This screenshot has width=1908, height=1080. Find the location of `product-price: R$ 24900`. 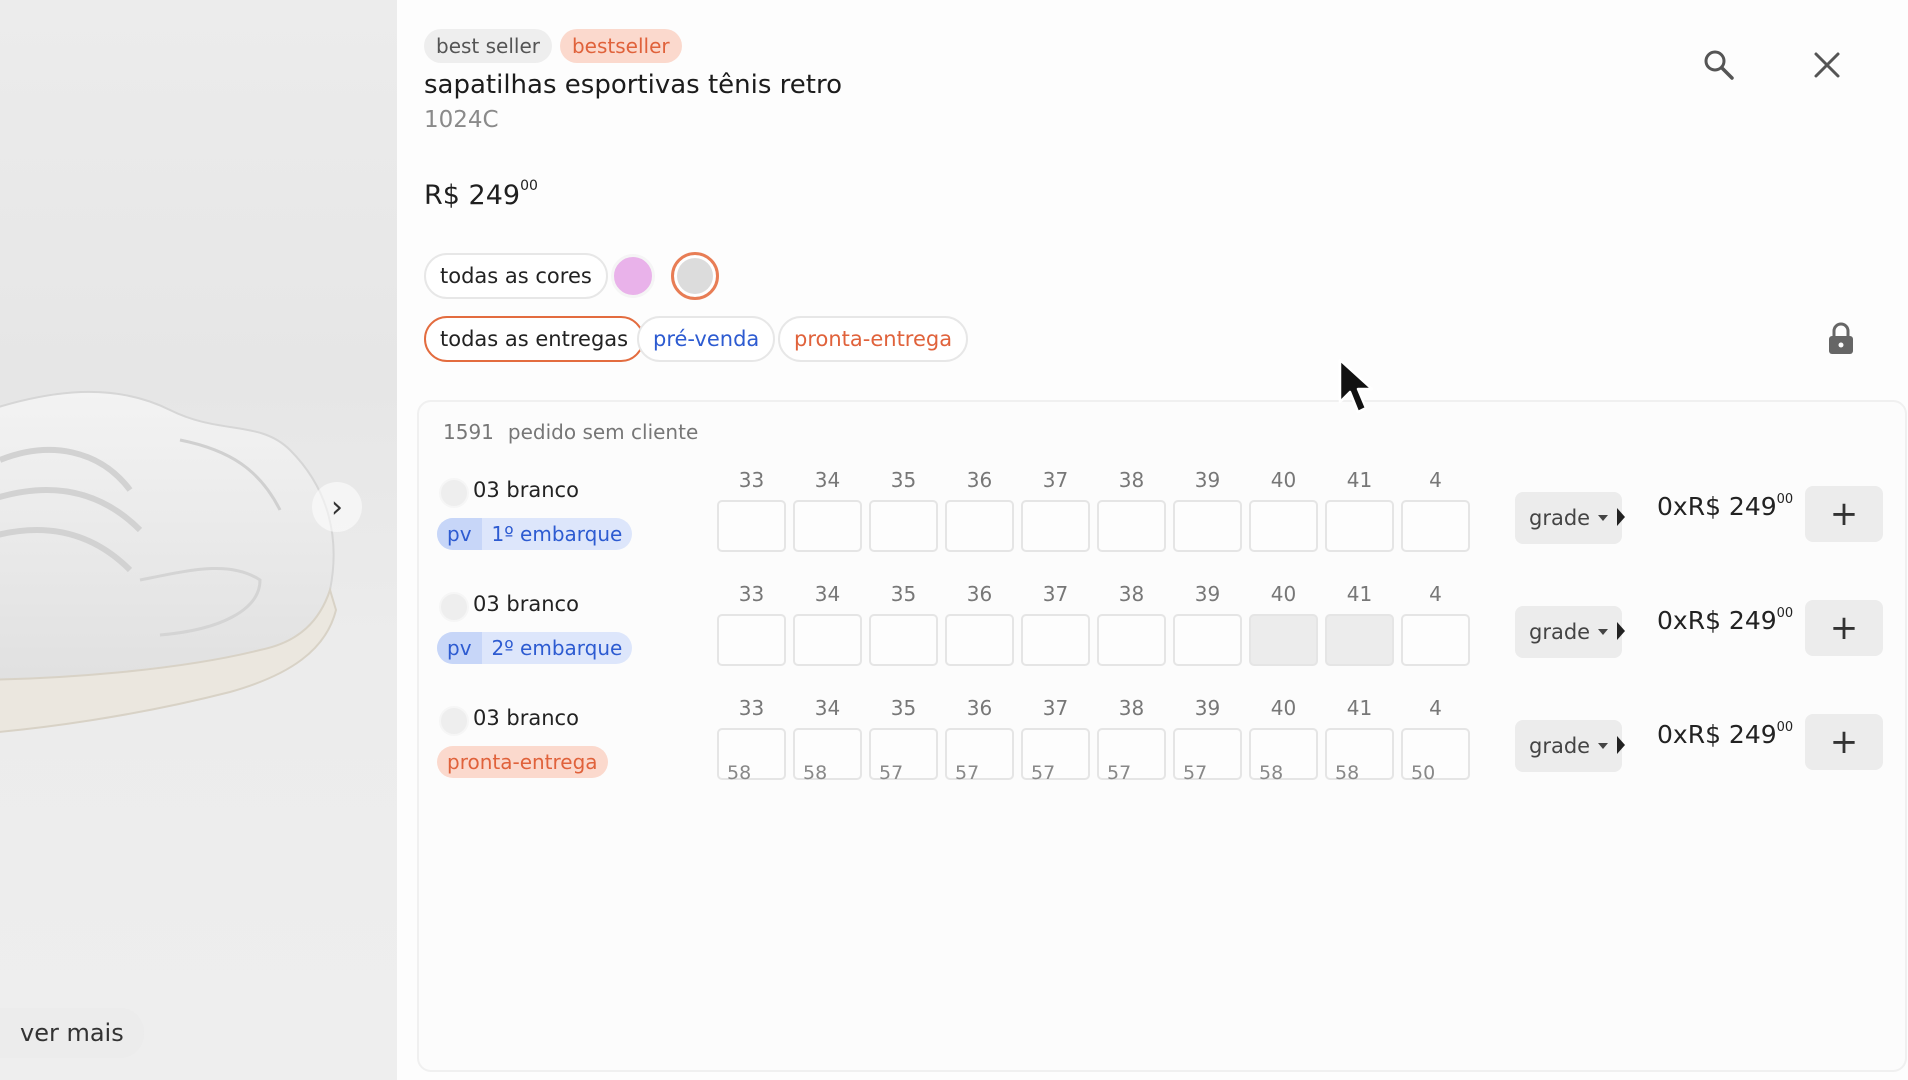

product-price: R$ 24900 is located at coordinates (481, 194).